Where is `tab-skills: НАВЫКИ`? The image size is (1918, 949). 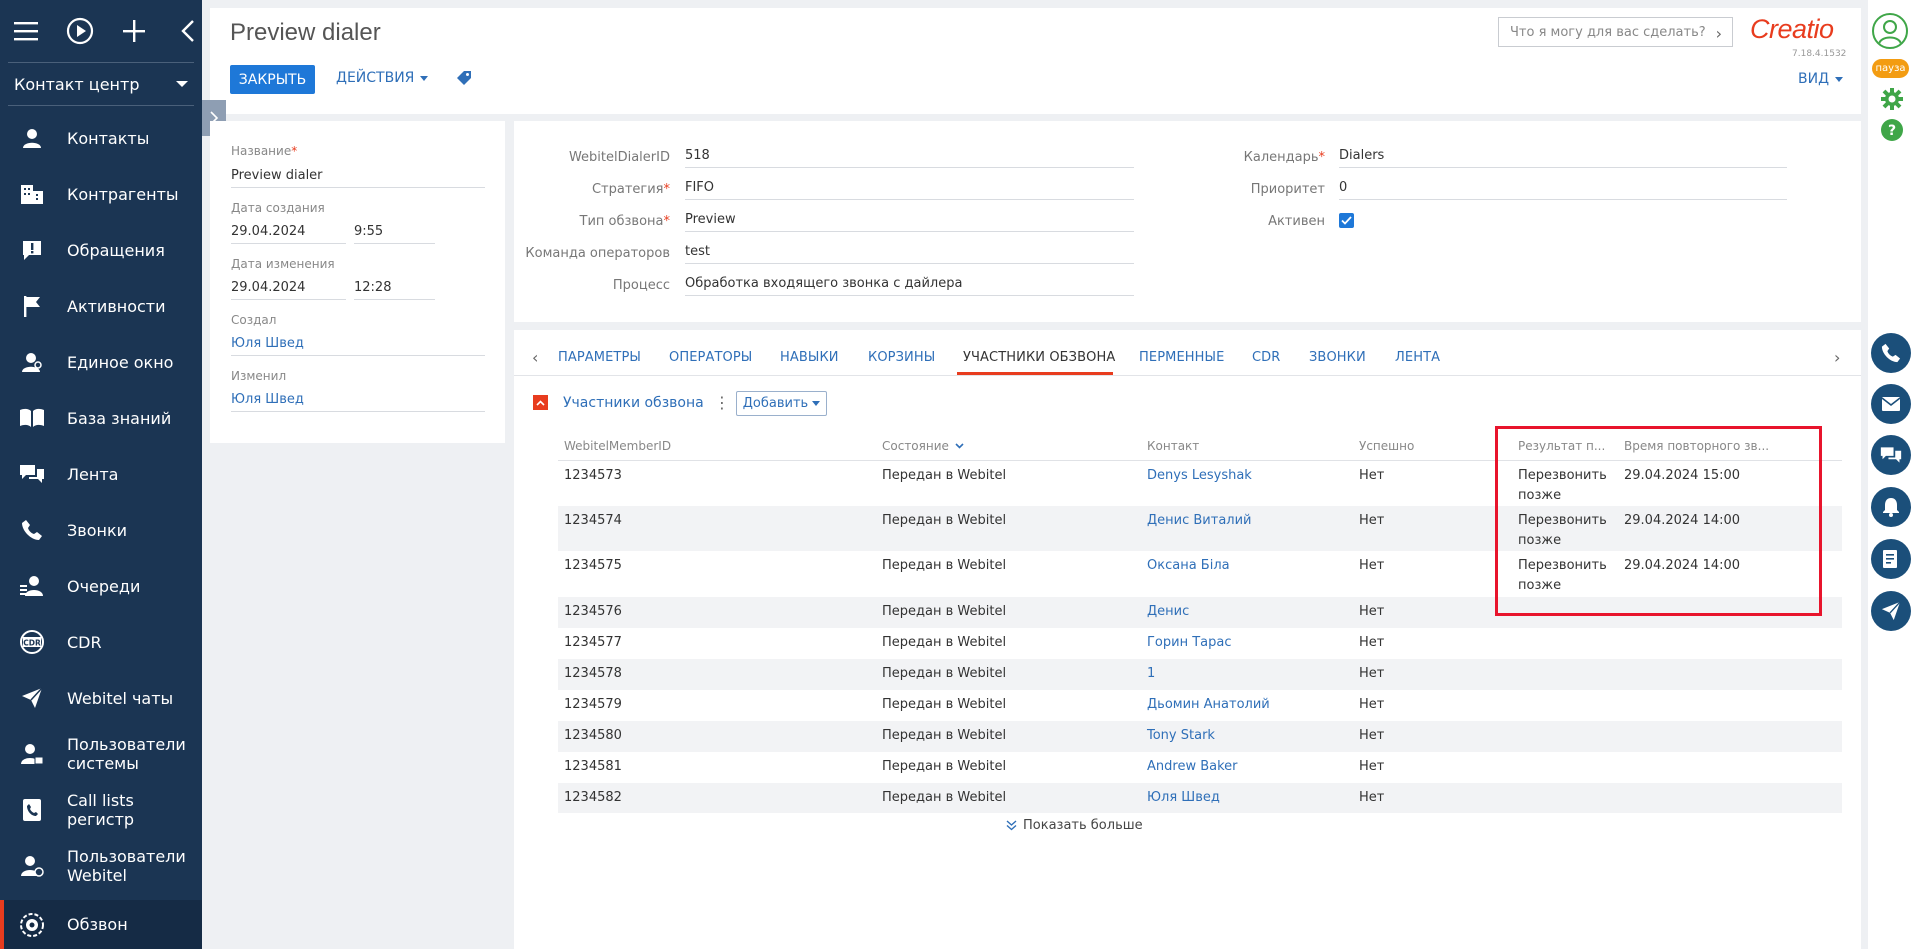
tab-skills: НАВЫКИ is located at coordinates (809, 357).